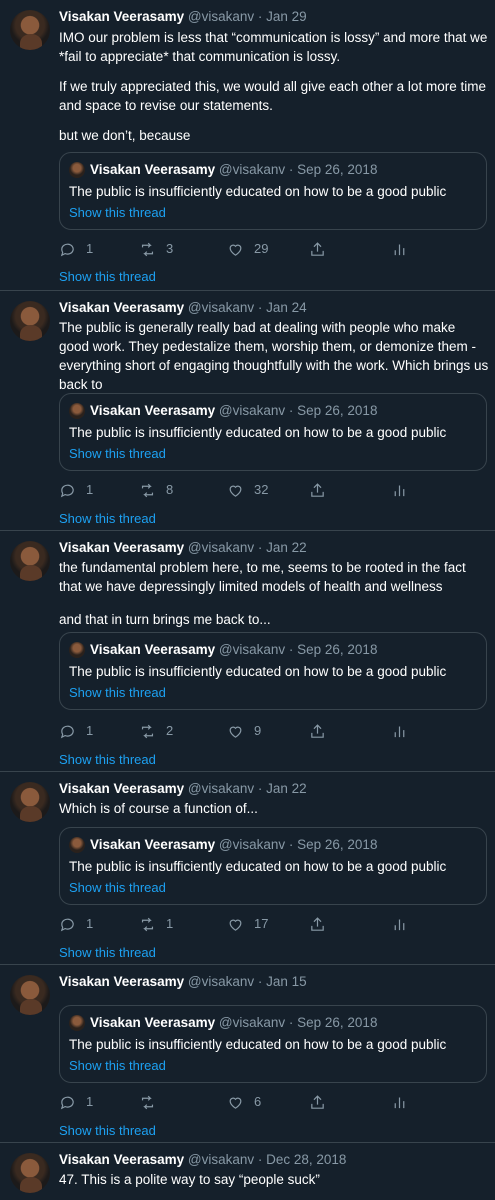  I want to click on quoted-date: Sep 26, 2018, so click(337, 649).